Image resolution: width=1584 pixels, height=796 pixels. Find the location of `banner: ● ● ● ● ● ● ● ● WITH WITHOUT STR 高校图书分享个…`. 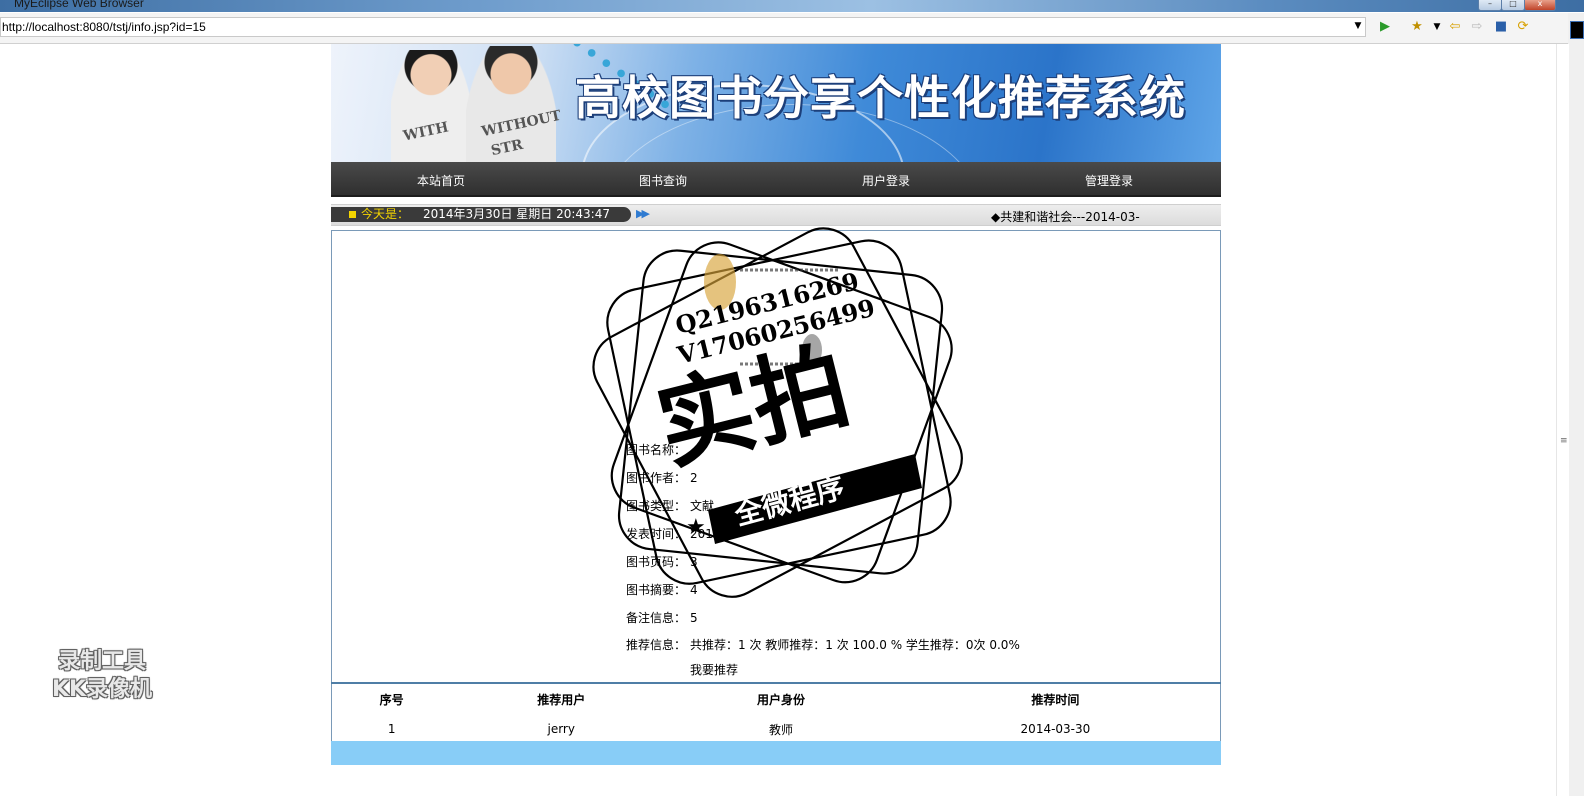

banner: ● ● ● ● ● ● ● ● WITH WITHOUT STR 高校图书分享个… is located at coordinates (776, 103).